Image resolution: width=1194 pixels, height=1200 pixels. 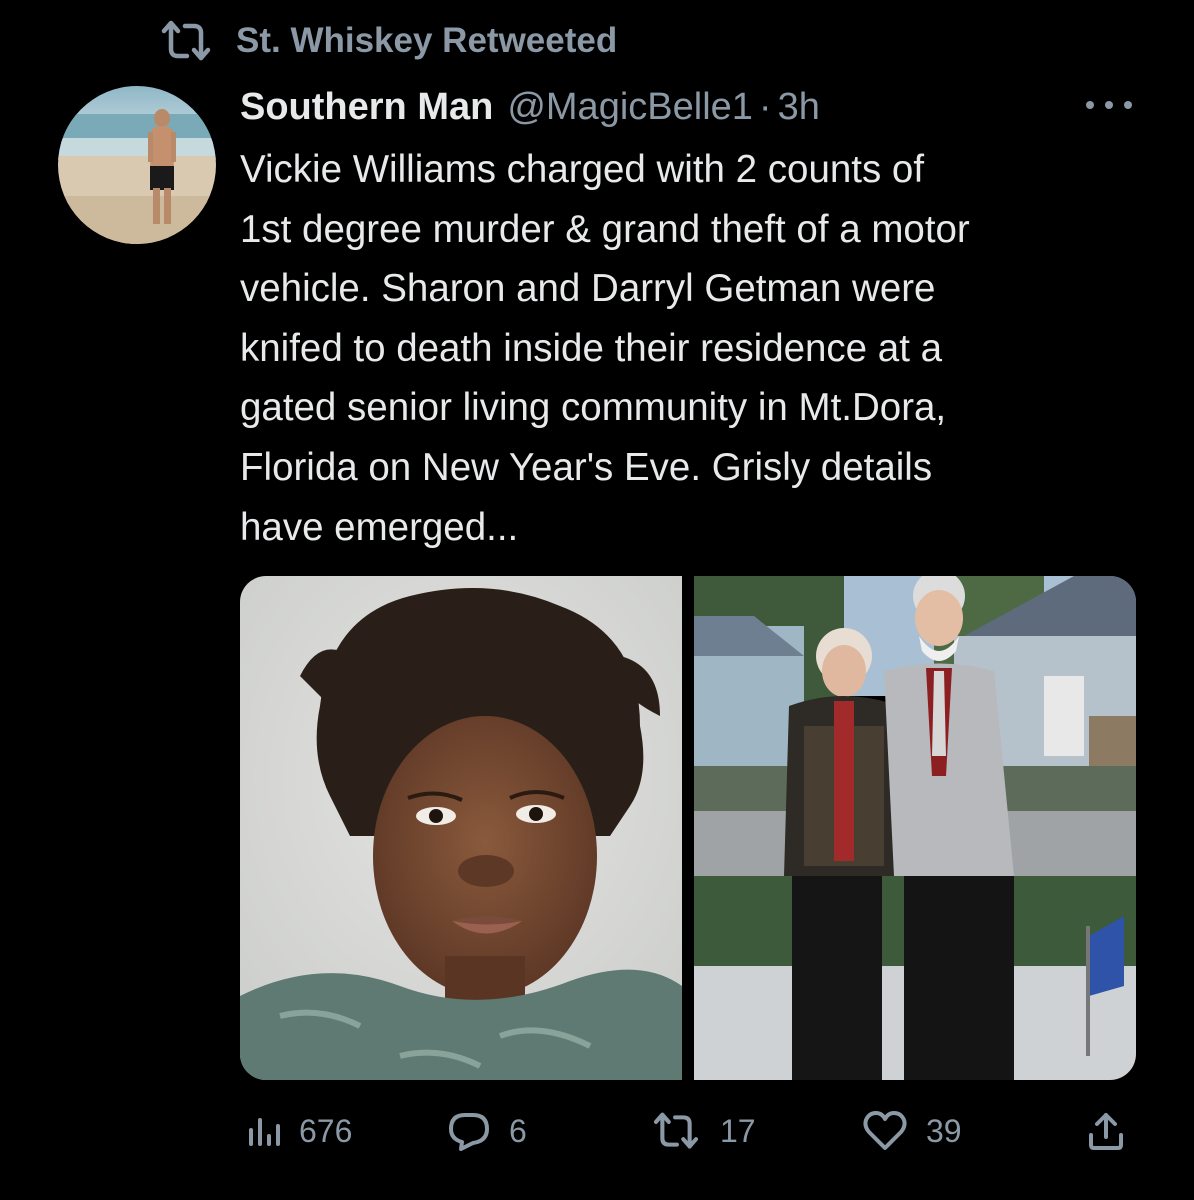 I want to click on more-options-icon, so click(x=1109, y=105).